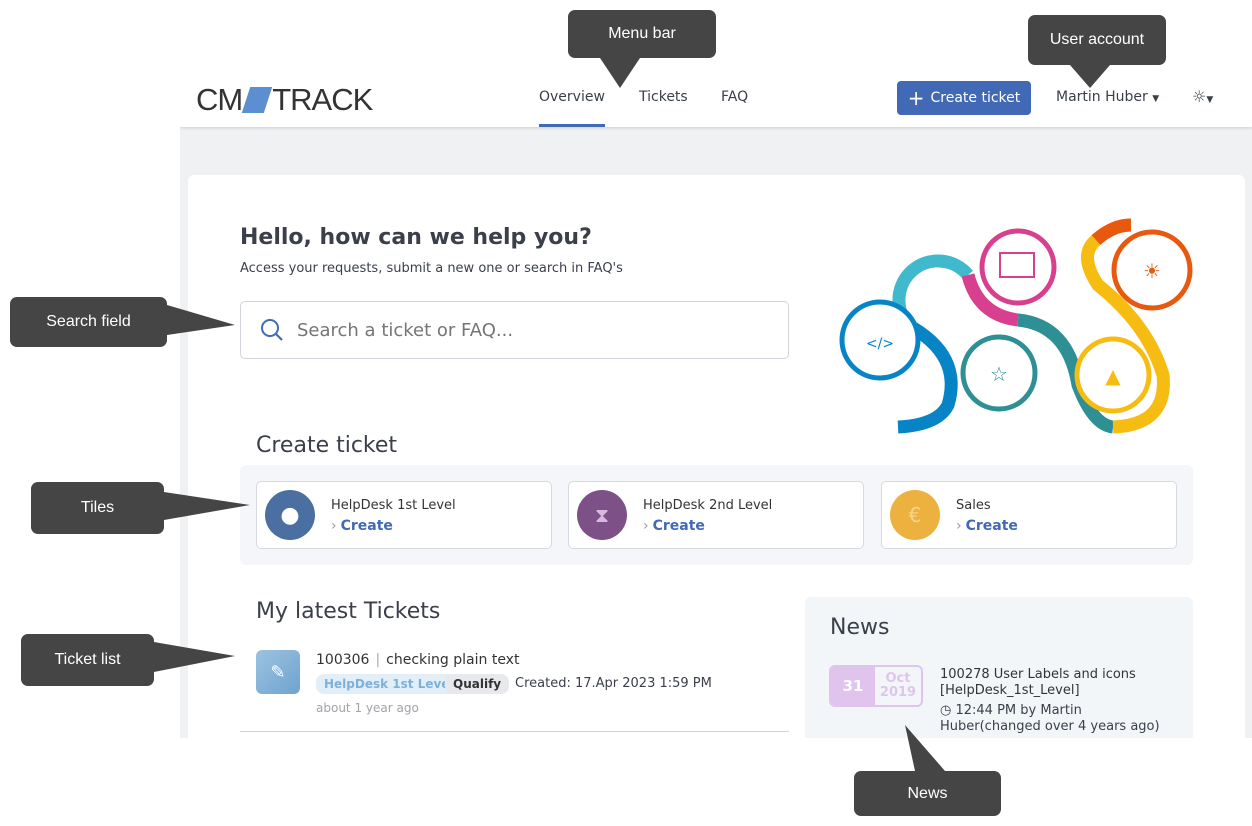 Image resolution: width=1252 pixels, height=826 pixels. What do you see at coordinates (916, 98) in the screenshot?
I see `plus-icon: +` at bounding box center [916, 98].